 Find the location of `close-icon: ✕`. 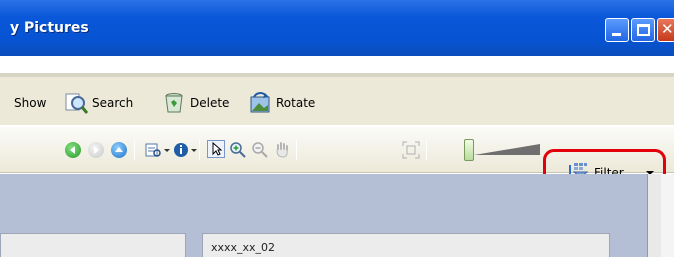

close-icon: ✕ is located at coordinates (667, 29).